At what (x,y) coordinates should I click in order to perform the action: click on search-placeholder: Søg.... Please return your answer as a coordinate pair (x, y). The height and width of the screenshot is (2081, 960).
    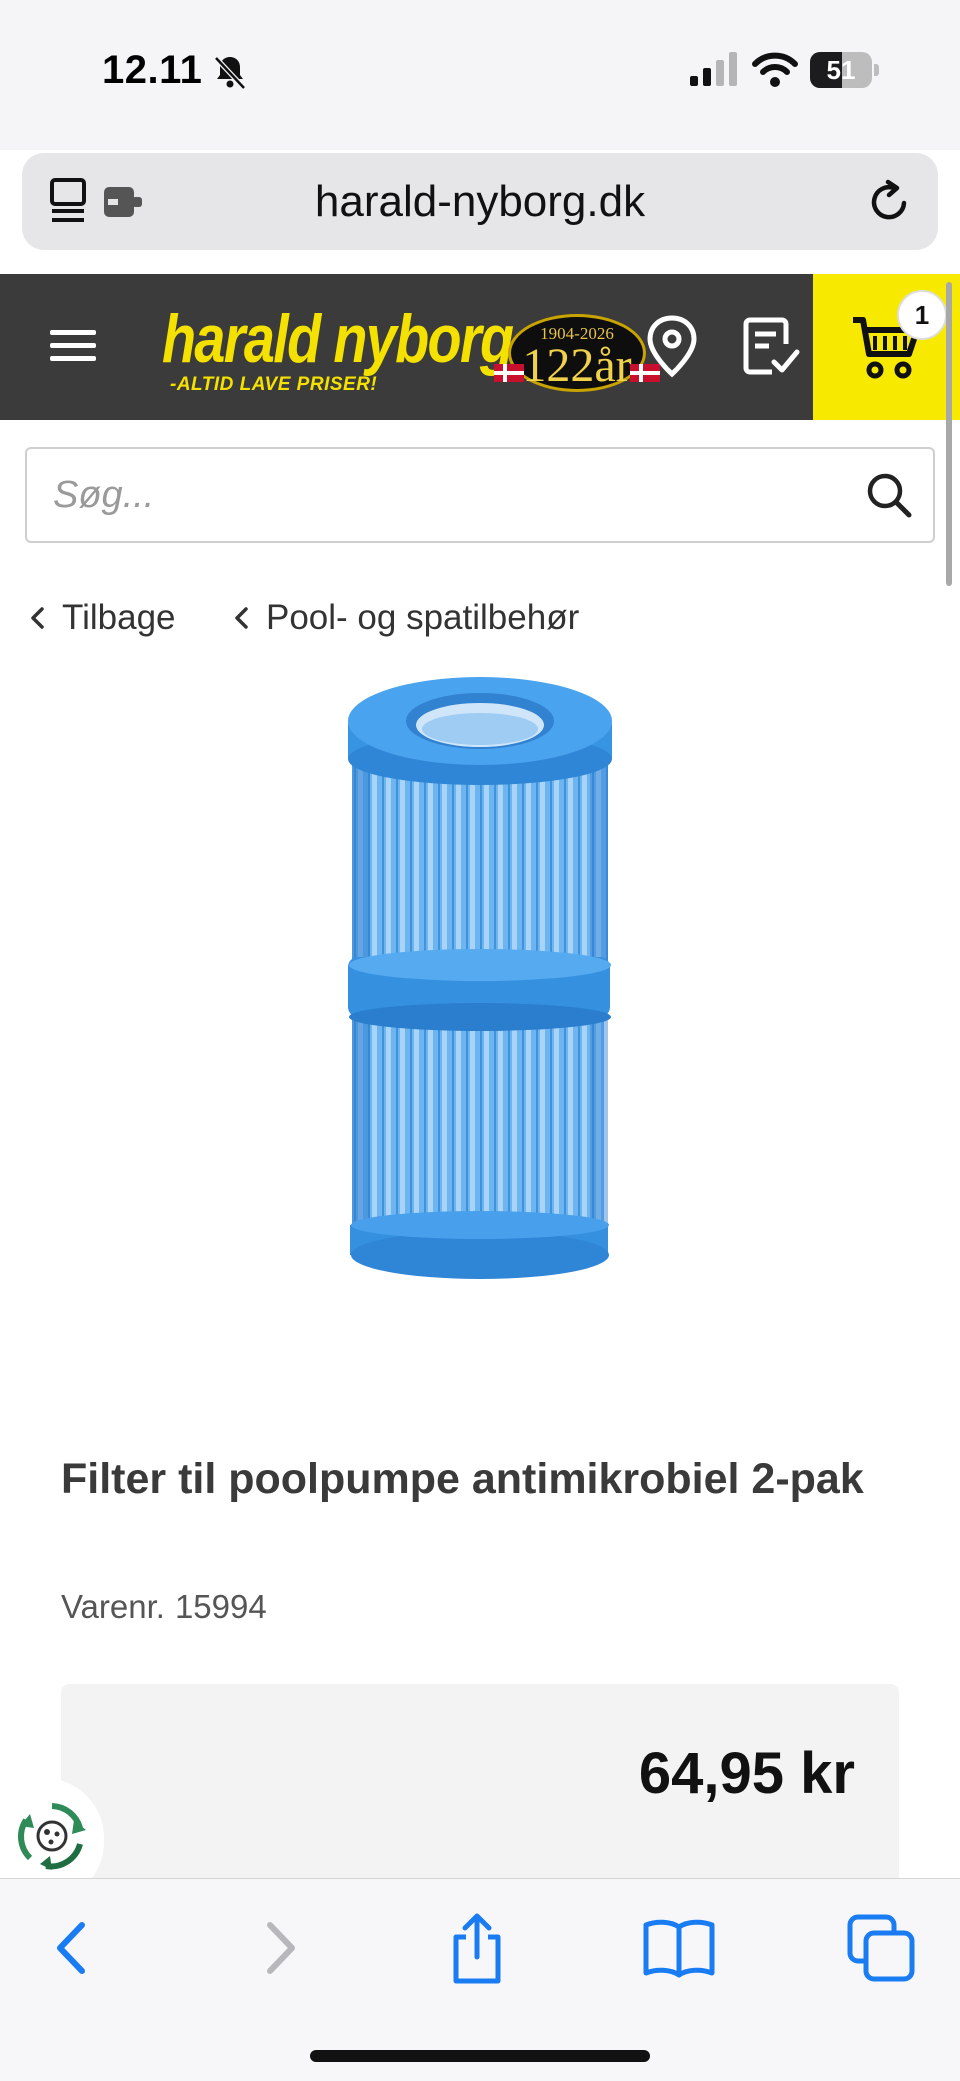
    Looking at the image, I should click on (104, 495).